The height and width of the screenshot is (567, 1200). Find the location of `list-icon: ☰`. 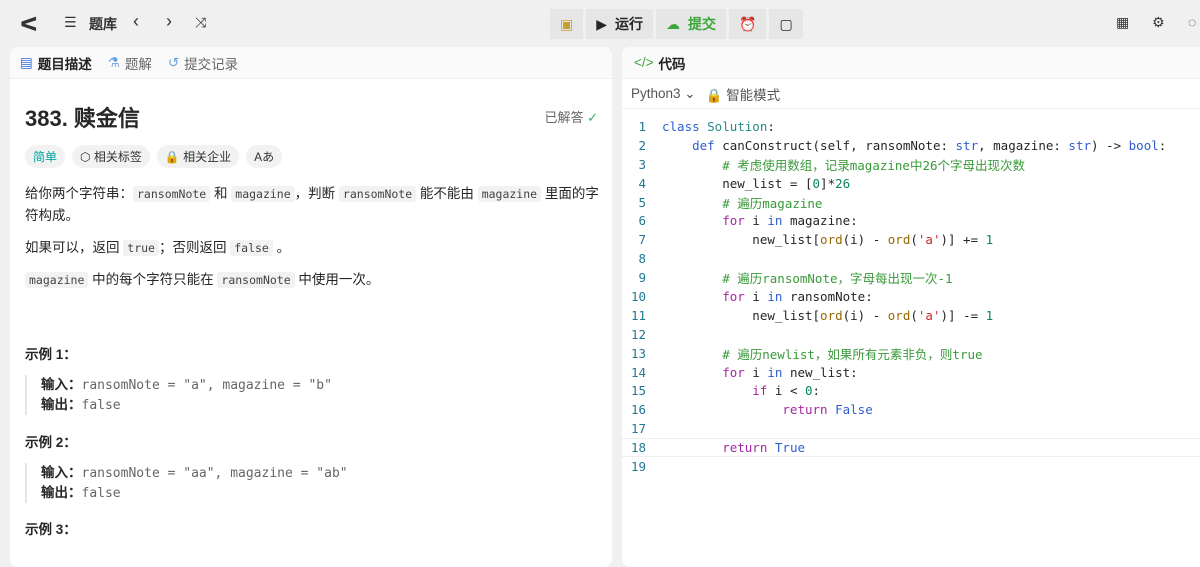

list-icon: ☰ is located at coordinates (70, 22).